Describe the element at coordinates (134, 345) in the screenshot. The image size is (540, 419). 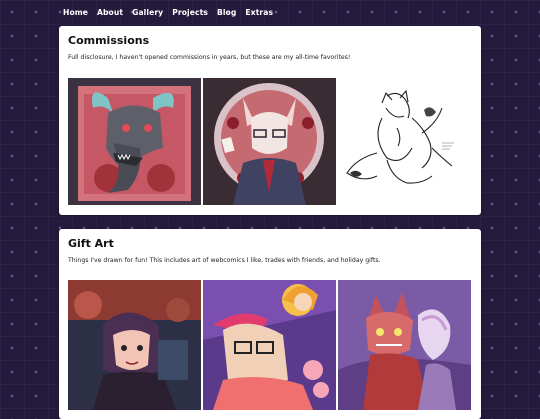
I see `gothic-girl-gift-image` at that location.